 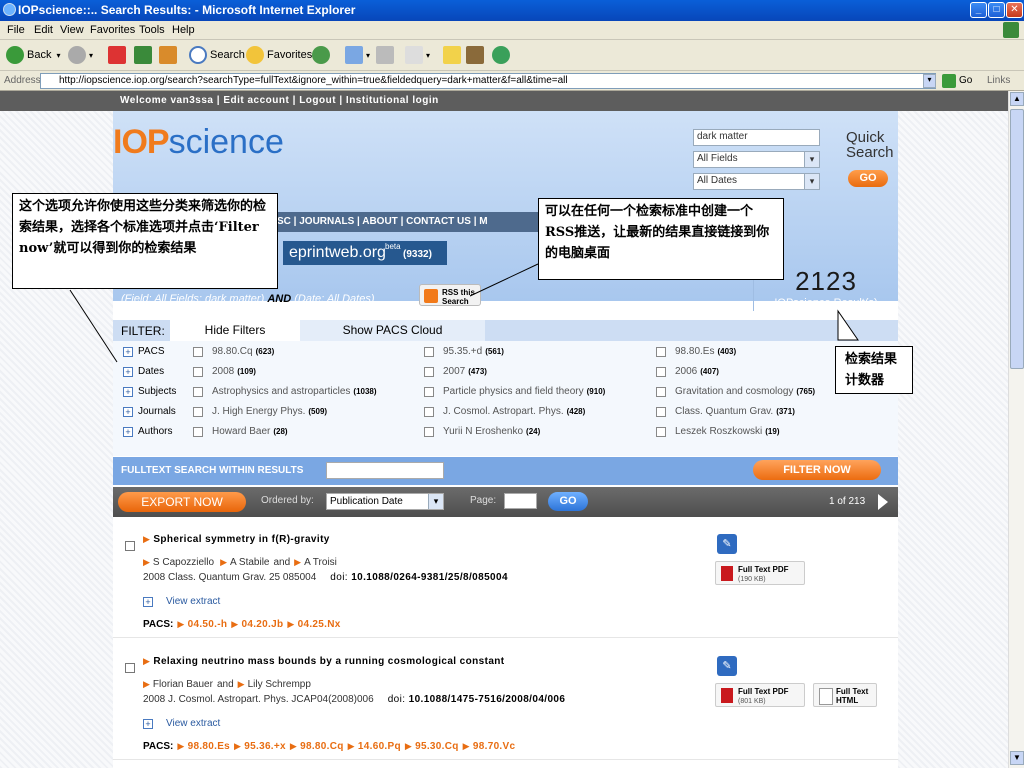 I want to click on iopscience-logo: IOPscience, so click(x=198, y=142).